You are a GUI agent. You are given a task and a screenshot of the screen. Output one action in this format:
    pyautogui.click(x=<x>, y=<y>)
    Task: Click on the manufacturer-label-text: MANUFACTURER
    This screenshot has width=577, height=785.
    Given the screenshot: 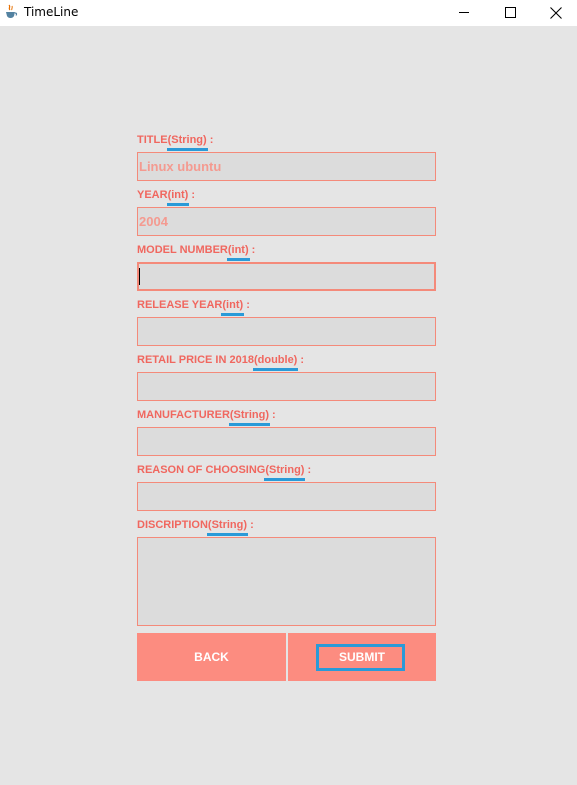 What is the action you would take?
    pyautogui.click(x=183, y=415)
    